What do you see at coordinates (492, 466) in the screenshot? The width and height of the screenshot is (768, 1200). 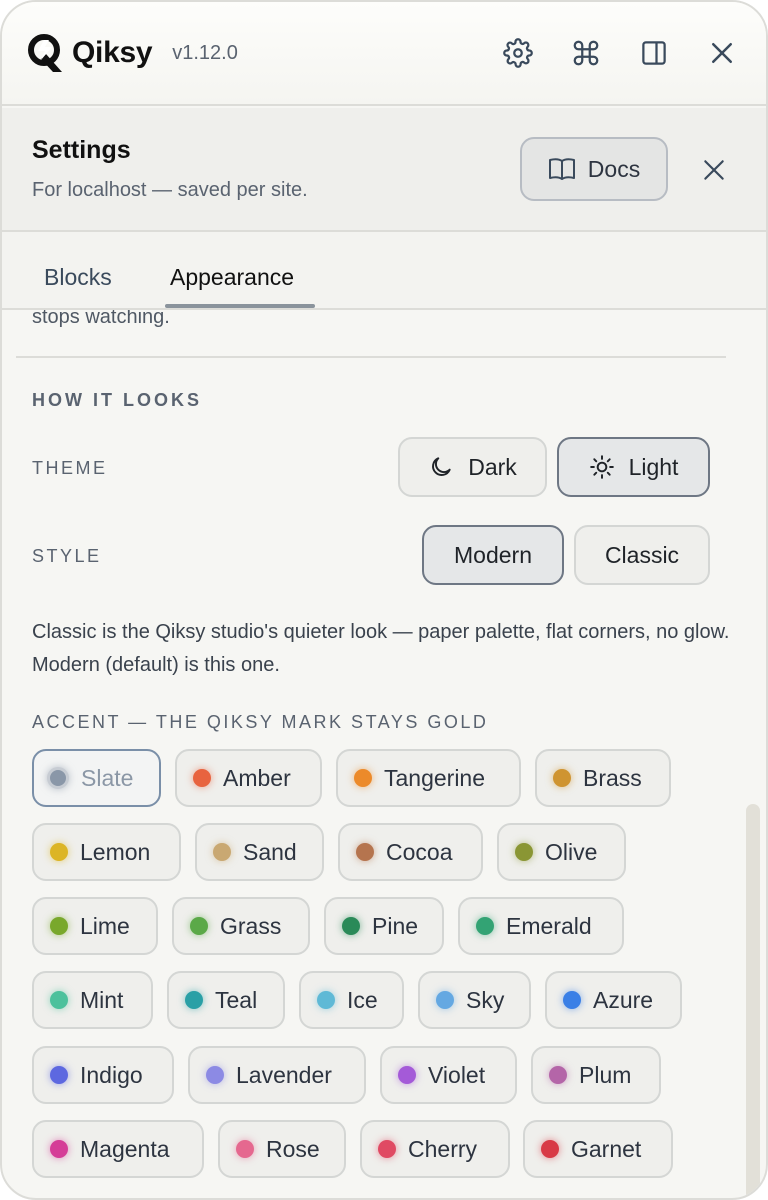 I see `theme-dark-label: Dark` at bounding box center [492, 466].